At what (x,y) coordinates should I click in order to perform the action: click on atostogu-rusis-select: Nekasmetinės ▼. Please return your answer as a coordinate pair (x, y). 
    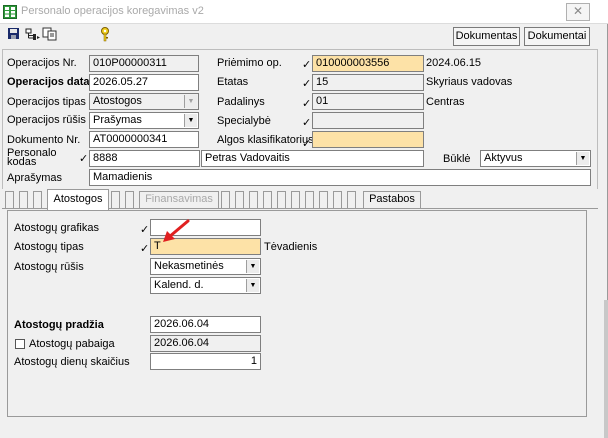
    Looking at the image, I should click on (205, 266).